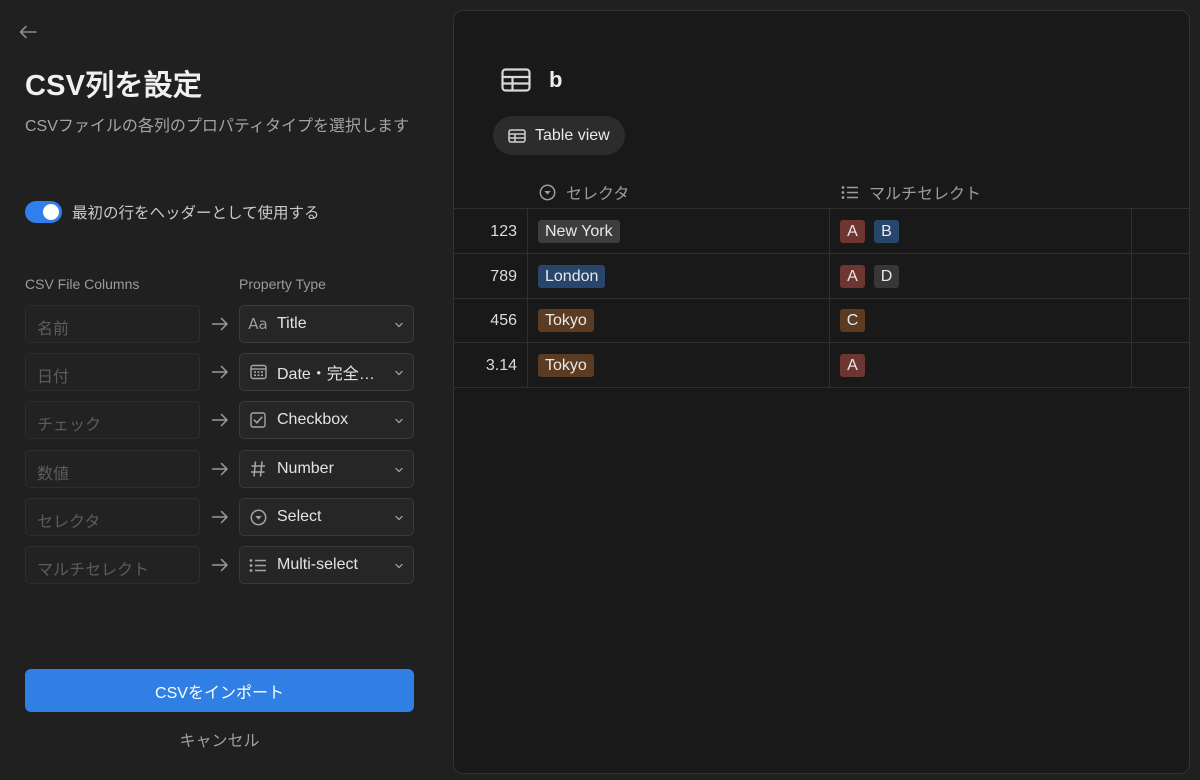 The height and width of the screenshot is (780, 1200). I want to click on property-type-label: Number, so click(305, 468).